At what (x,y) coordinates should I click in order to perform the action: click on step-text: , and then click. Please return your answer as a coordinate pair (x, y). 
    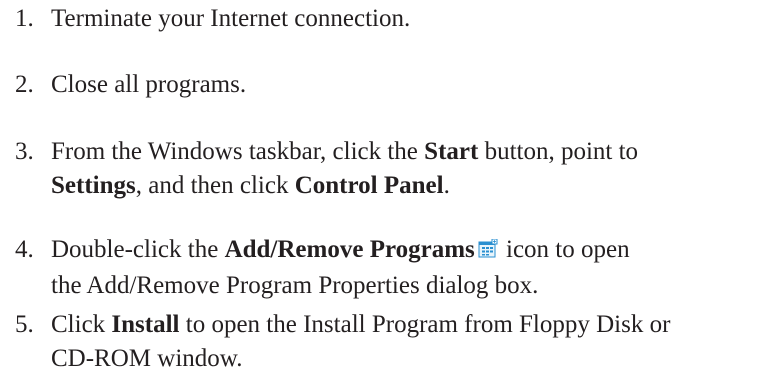
    Looking at the image, I should click on (215, 185).